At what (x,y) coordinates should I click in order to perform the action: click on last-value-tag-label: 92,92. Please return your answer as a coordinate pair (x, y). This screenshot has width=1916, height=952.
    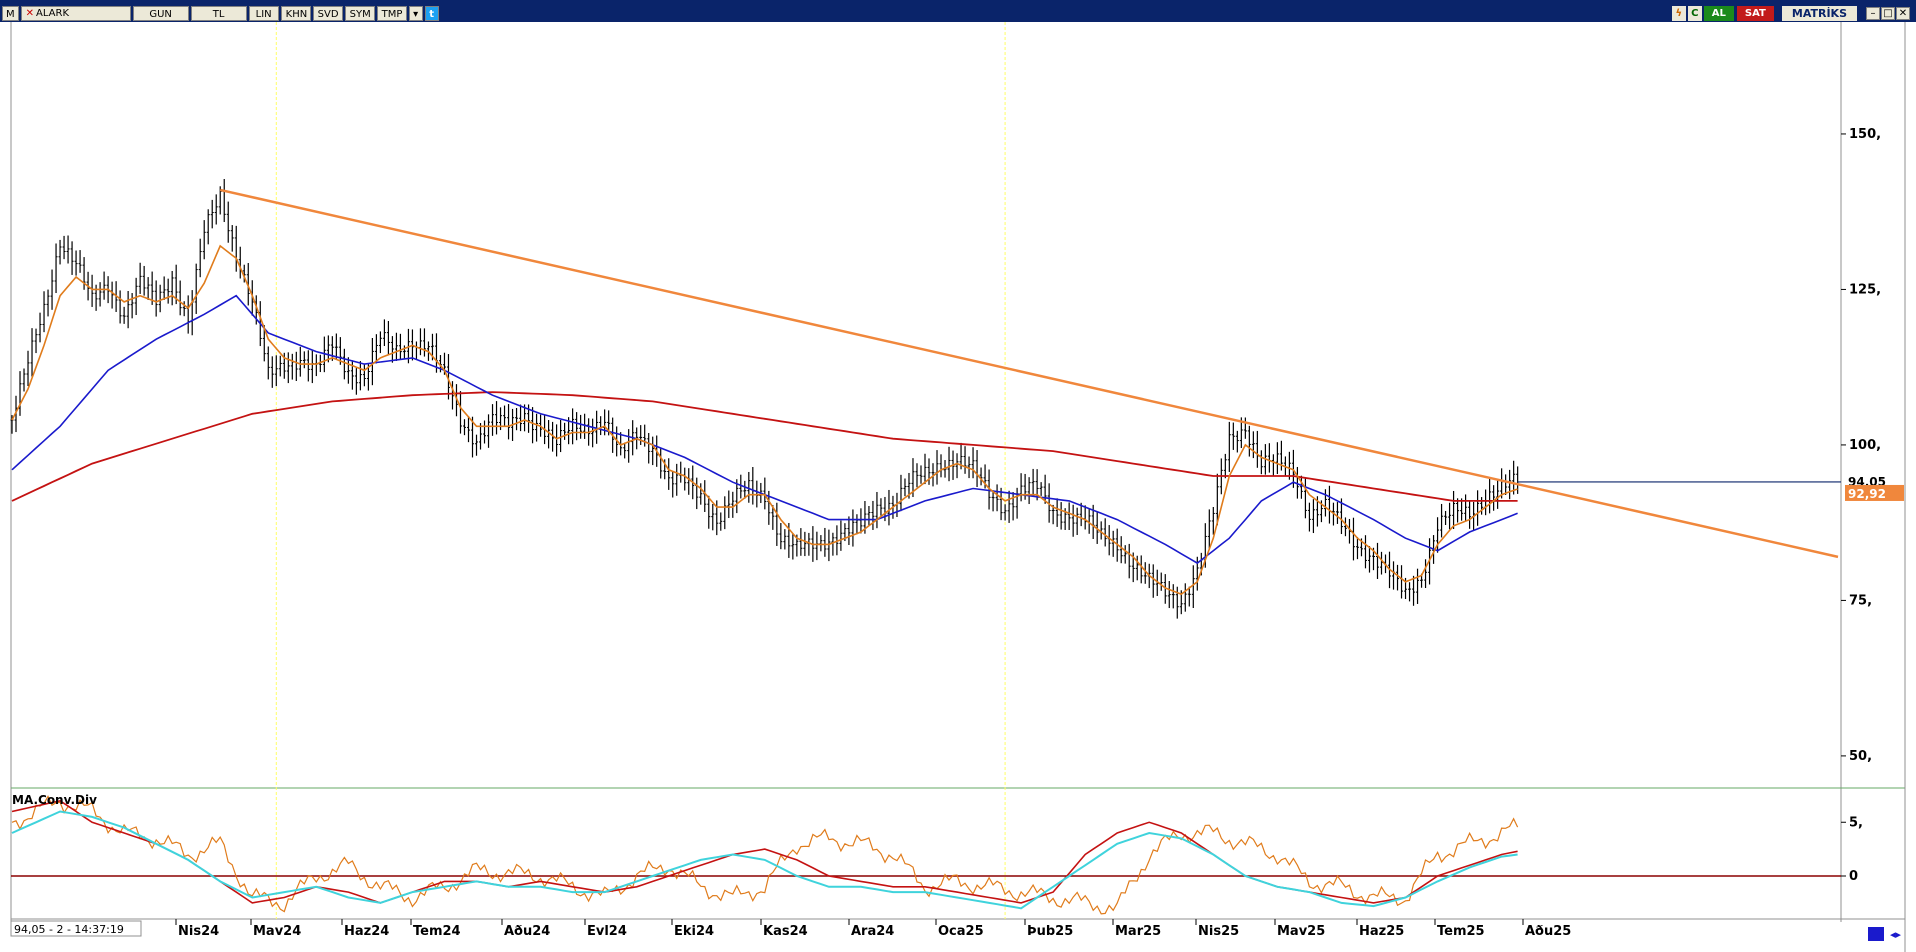
    Looking at the image, I should click on (1867, 494).